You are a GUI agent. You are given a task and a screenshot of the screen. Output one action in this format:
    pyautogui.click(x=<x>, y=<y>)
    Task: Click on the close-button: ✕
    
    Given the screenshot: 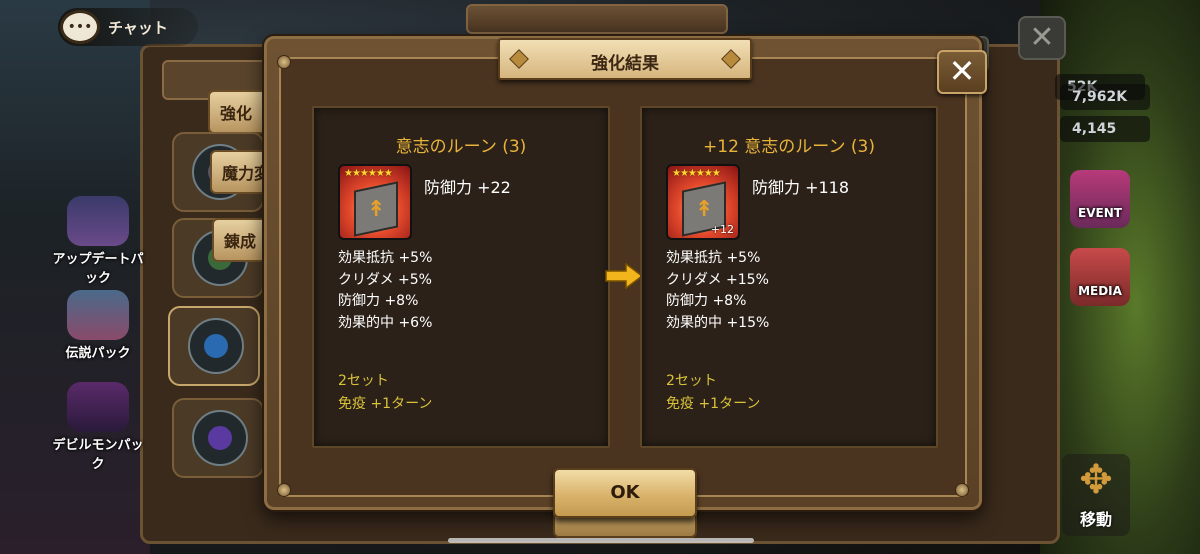 What is the action you would take?
    pyautogui.click(x=962, y=72)
    